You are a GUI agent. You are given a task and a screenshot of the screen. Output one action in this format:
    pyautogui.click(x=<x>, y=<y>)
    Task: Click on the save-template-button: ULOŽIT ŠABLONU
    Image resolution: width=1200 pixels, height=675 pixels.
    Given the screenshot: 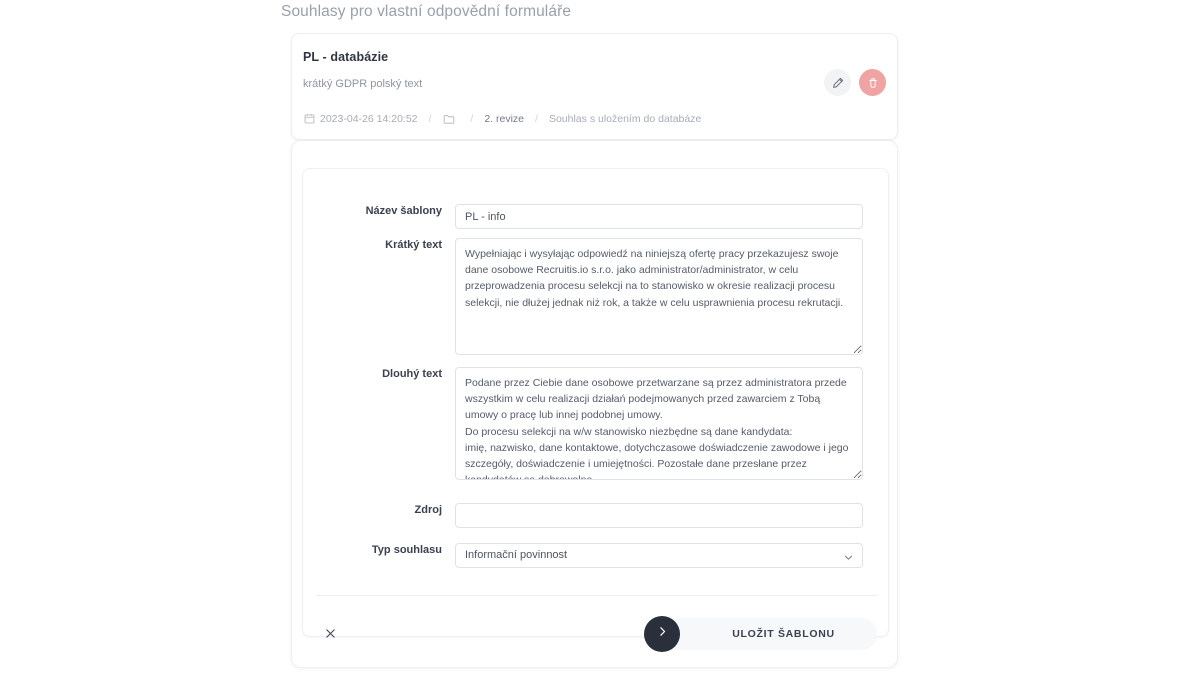 What is the action you would take?
    pyautogui.click(x=770, y=634)
    